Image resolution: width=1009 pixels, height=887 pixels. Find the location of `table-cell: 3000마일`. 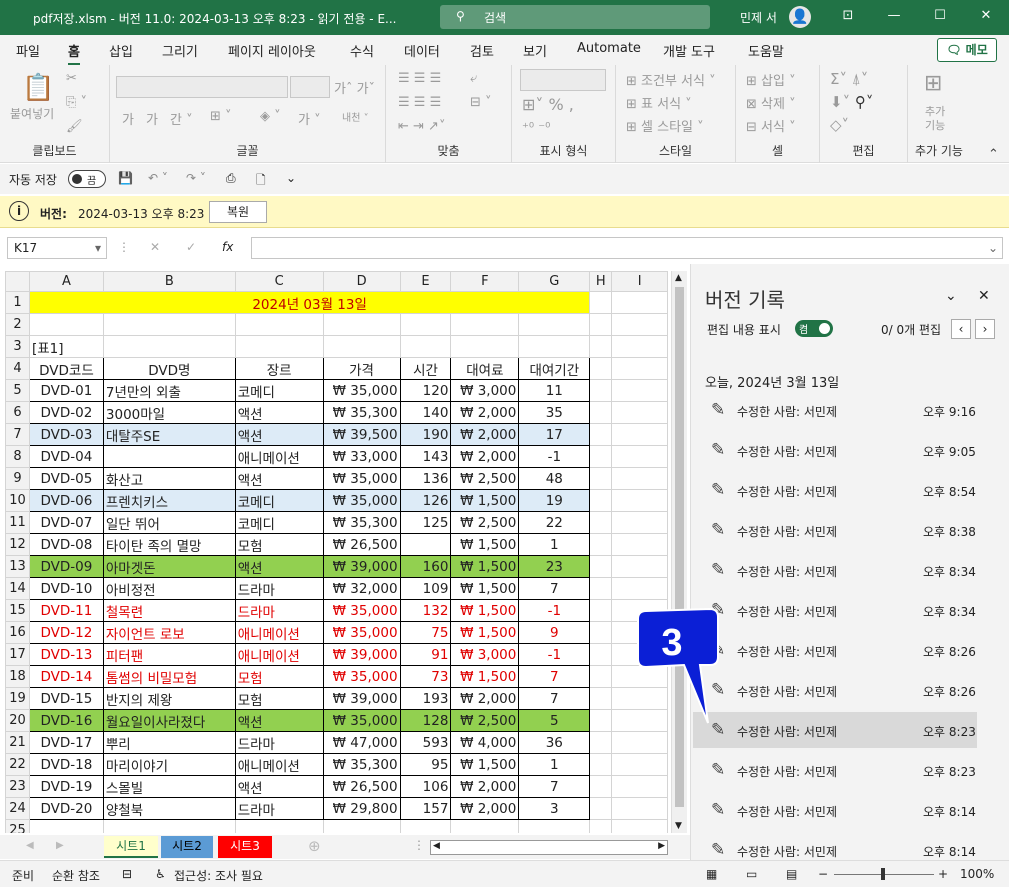

table-cell: 3000마일 is located at coordinates (169, 412).